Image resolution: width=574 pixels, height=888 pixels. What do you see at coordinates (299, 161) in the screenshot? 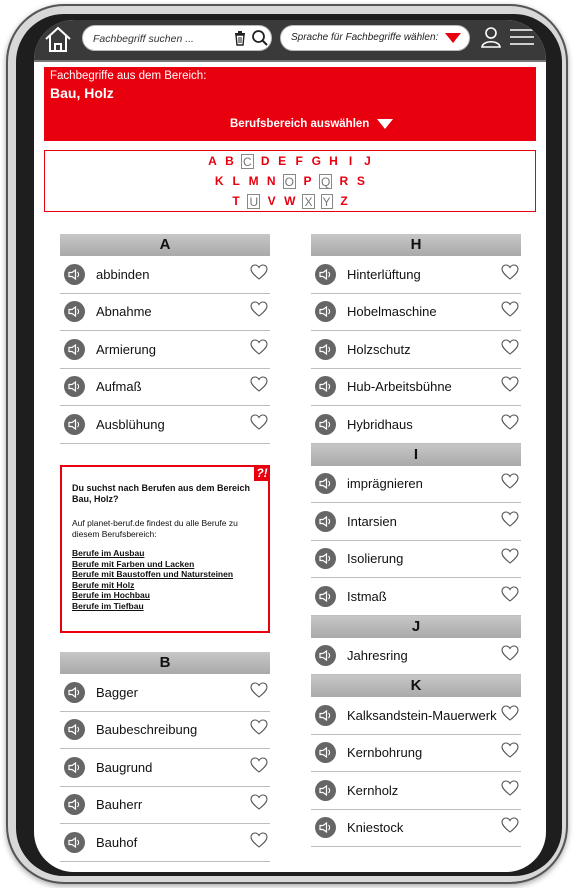
I see `letter-link-f: F` at bounding box center [299, 161].